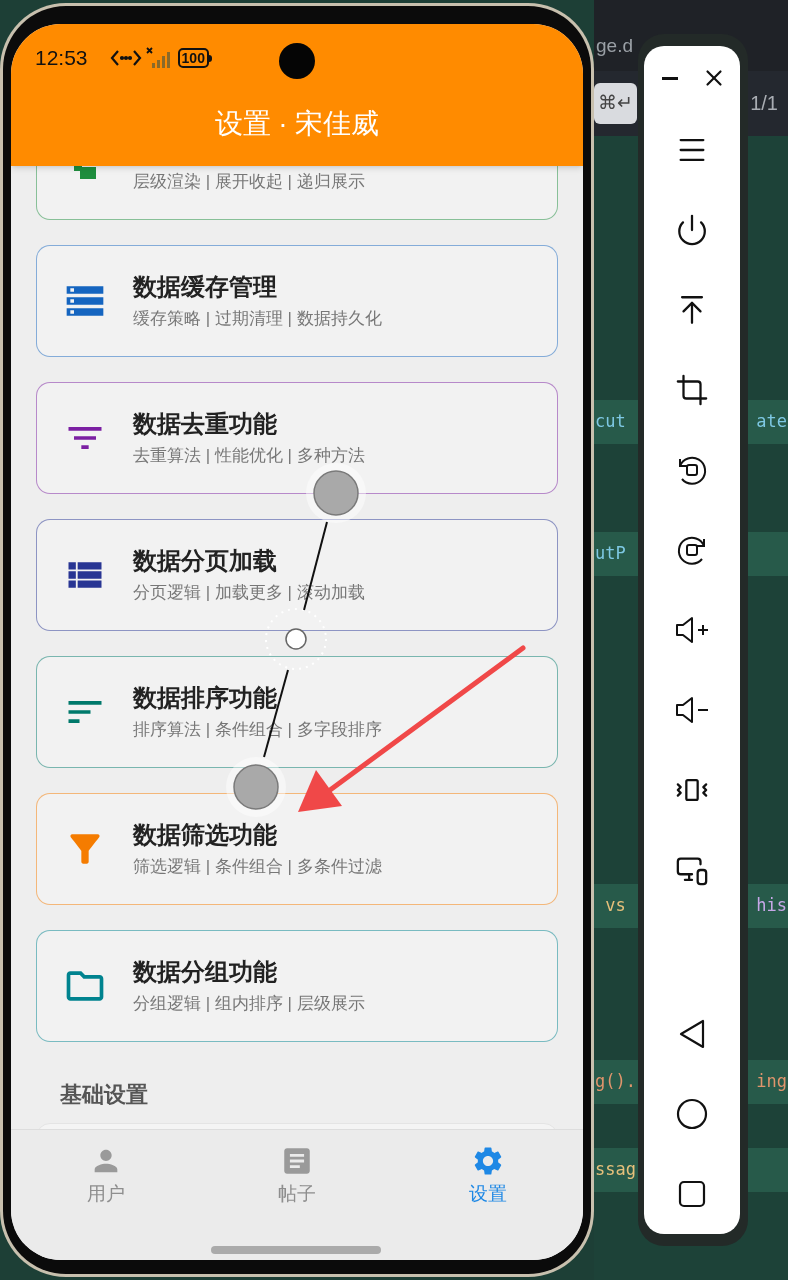 This screenshot has width=788, height=1280. Describe the element at coordinates (205, 424) in the screenshot. I see `card-title: 数据去重功能` at that location.